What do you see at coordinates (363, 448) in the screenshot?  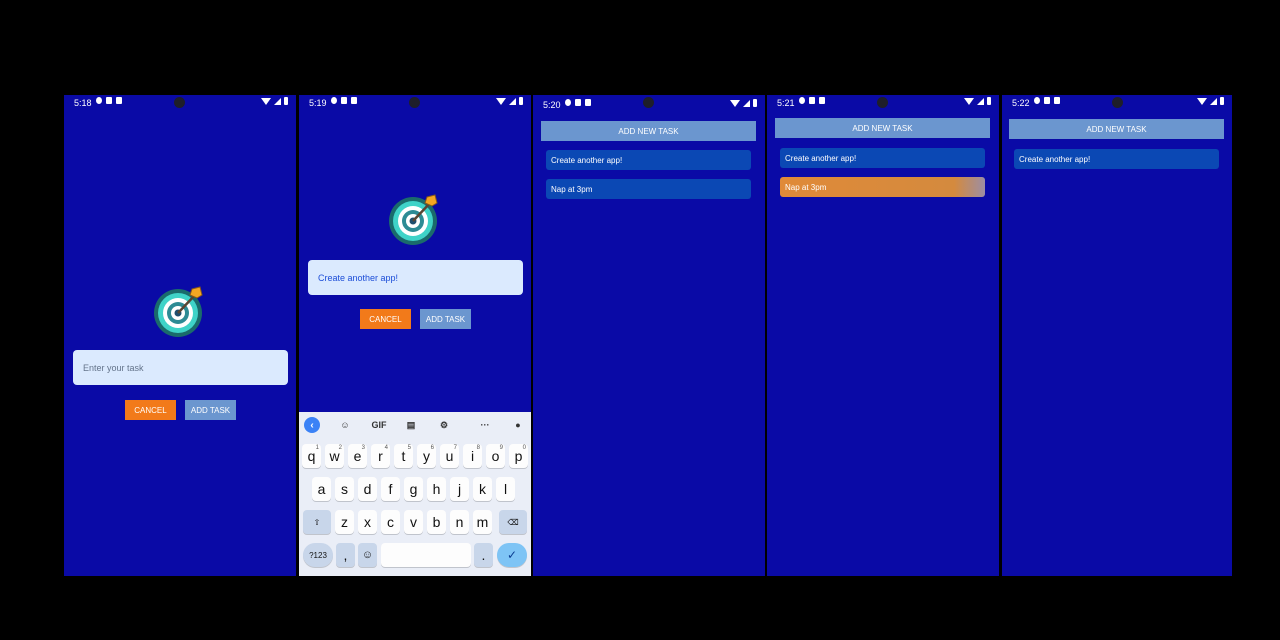 I see `key-hint: 3` at bounding box center [363, 448].